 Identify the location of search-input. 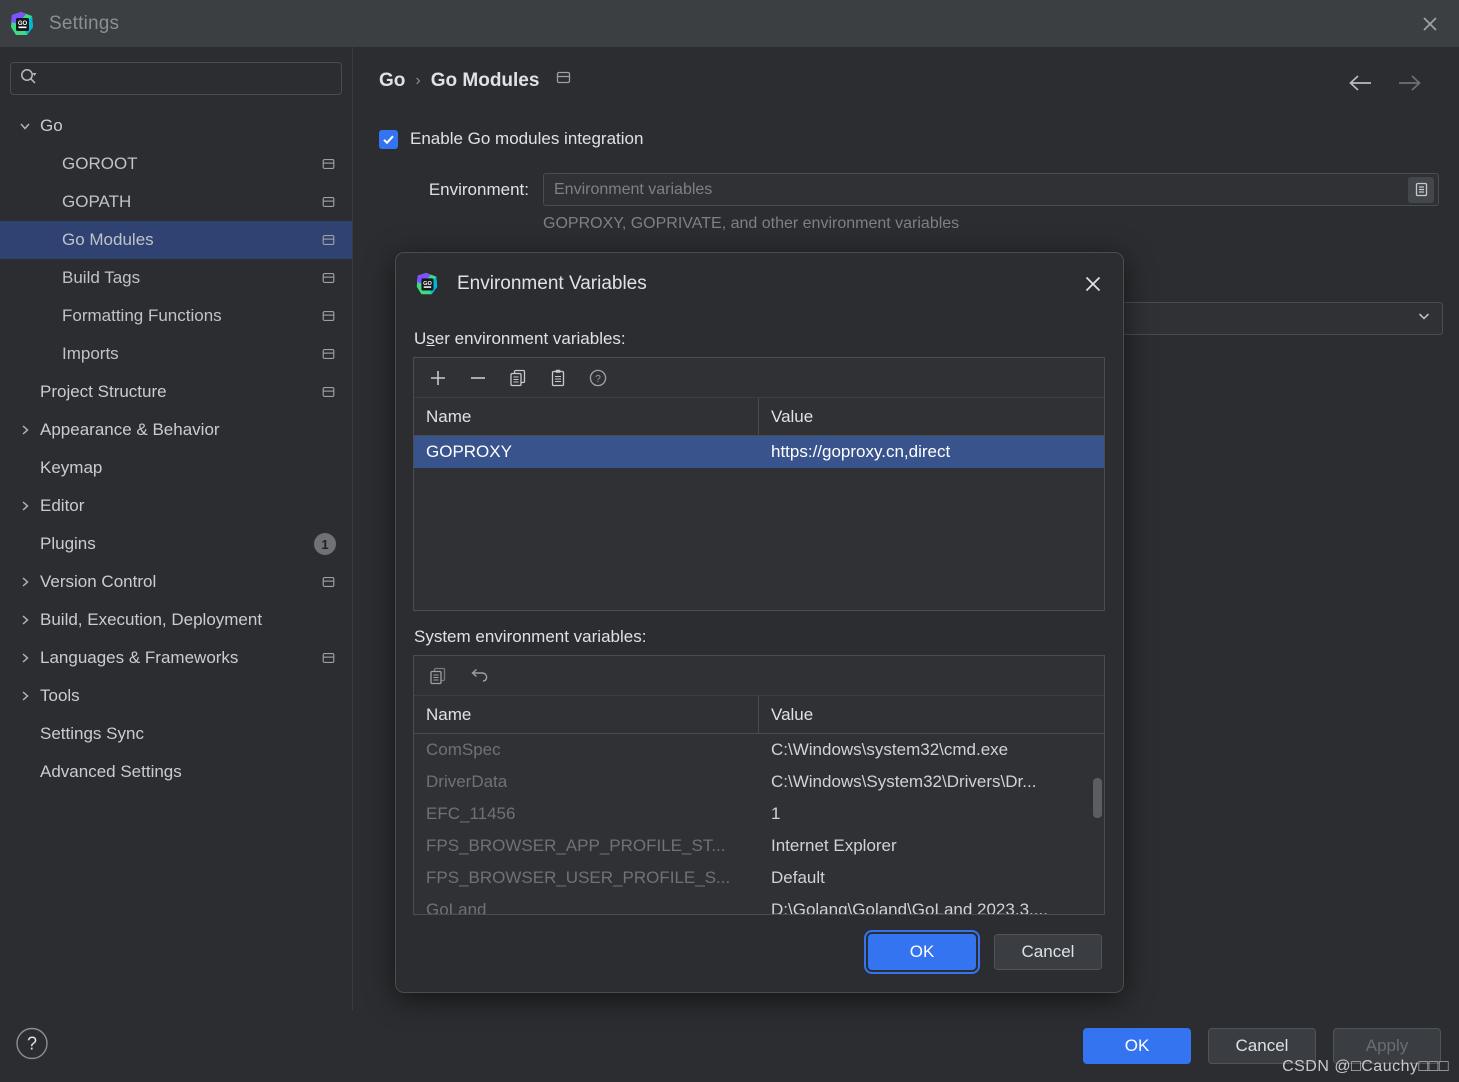
(185, 78).